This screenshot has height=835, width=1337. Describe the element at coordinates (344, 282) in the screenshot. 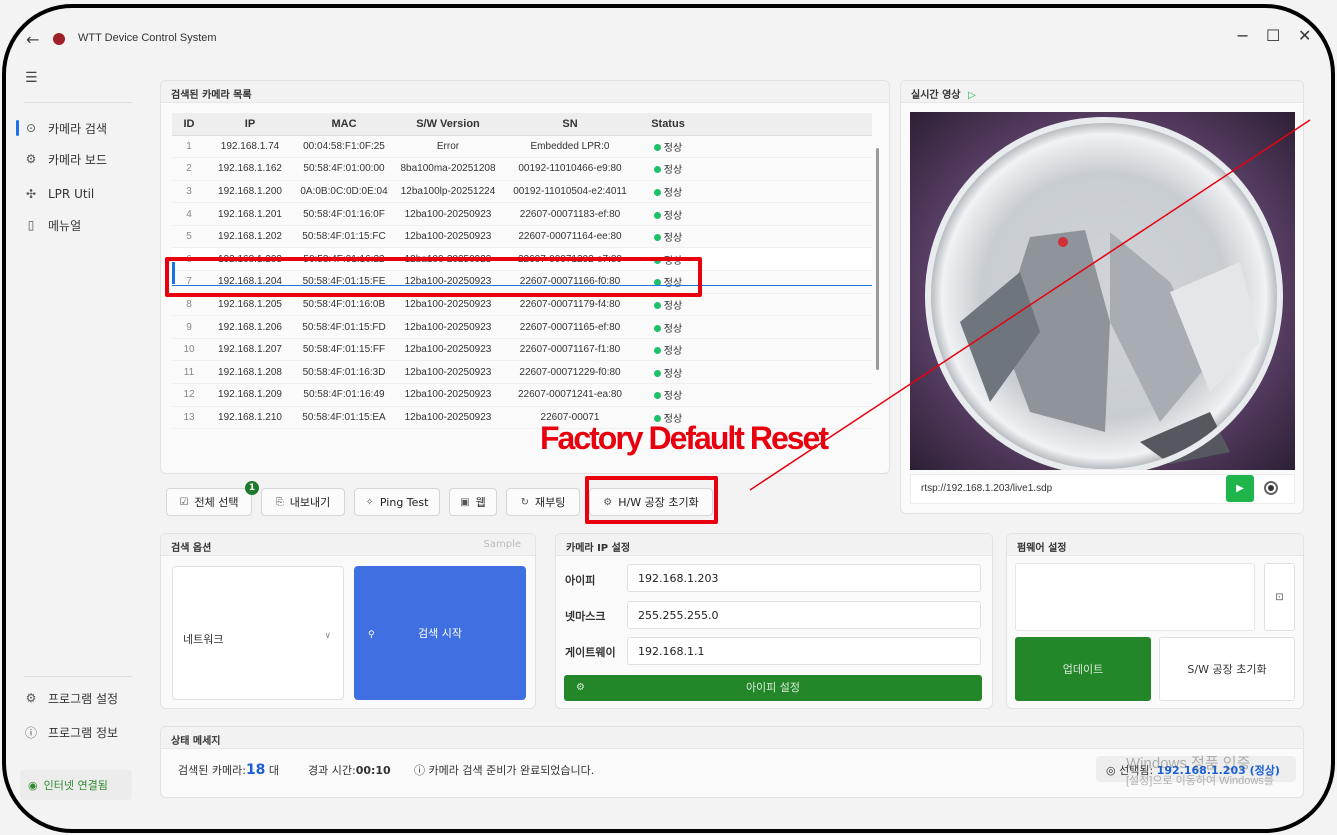

I see `table-cell: 50:58:4F:01:15:FE` at that location.